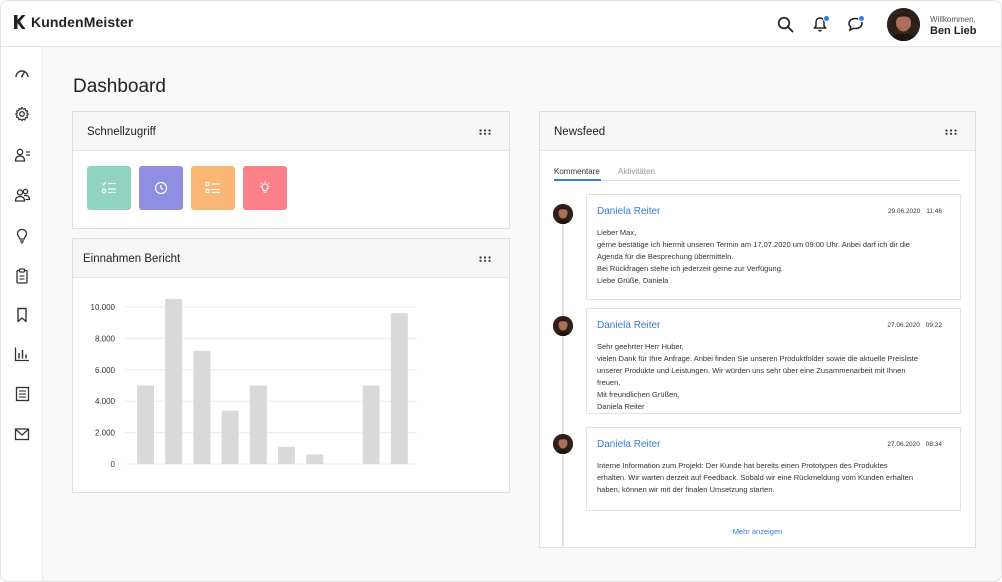 The image size is (1002, 582). I want to click on sidebar-item-tasks, so click(22, 276).